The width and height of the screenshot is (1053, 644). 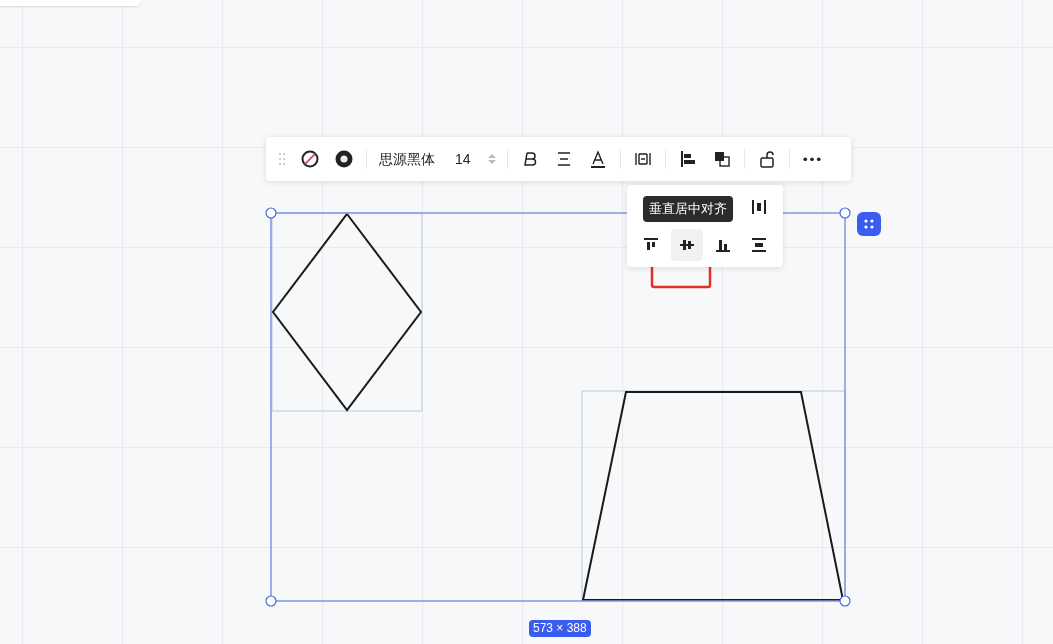 I want to click on drag-handle-icon, so click(x=282, y=159).